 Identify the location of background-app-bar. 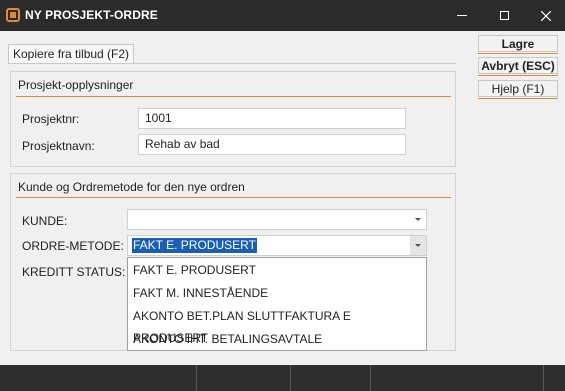
(282, 378).